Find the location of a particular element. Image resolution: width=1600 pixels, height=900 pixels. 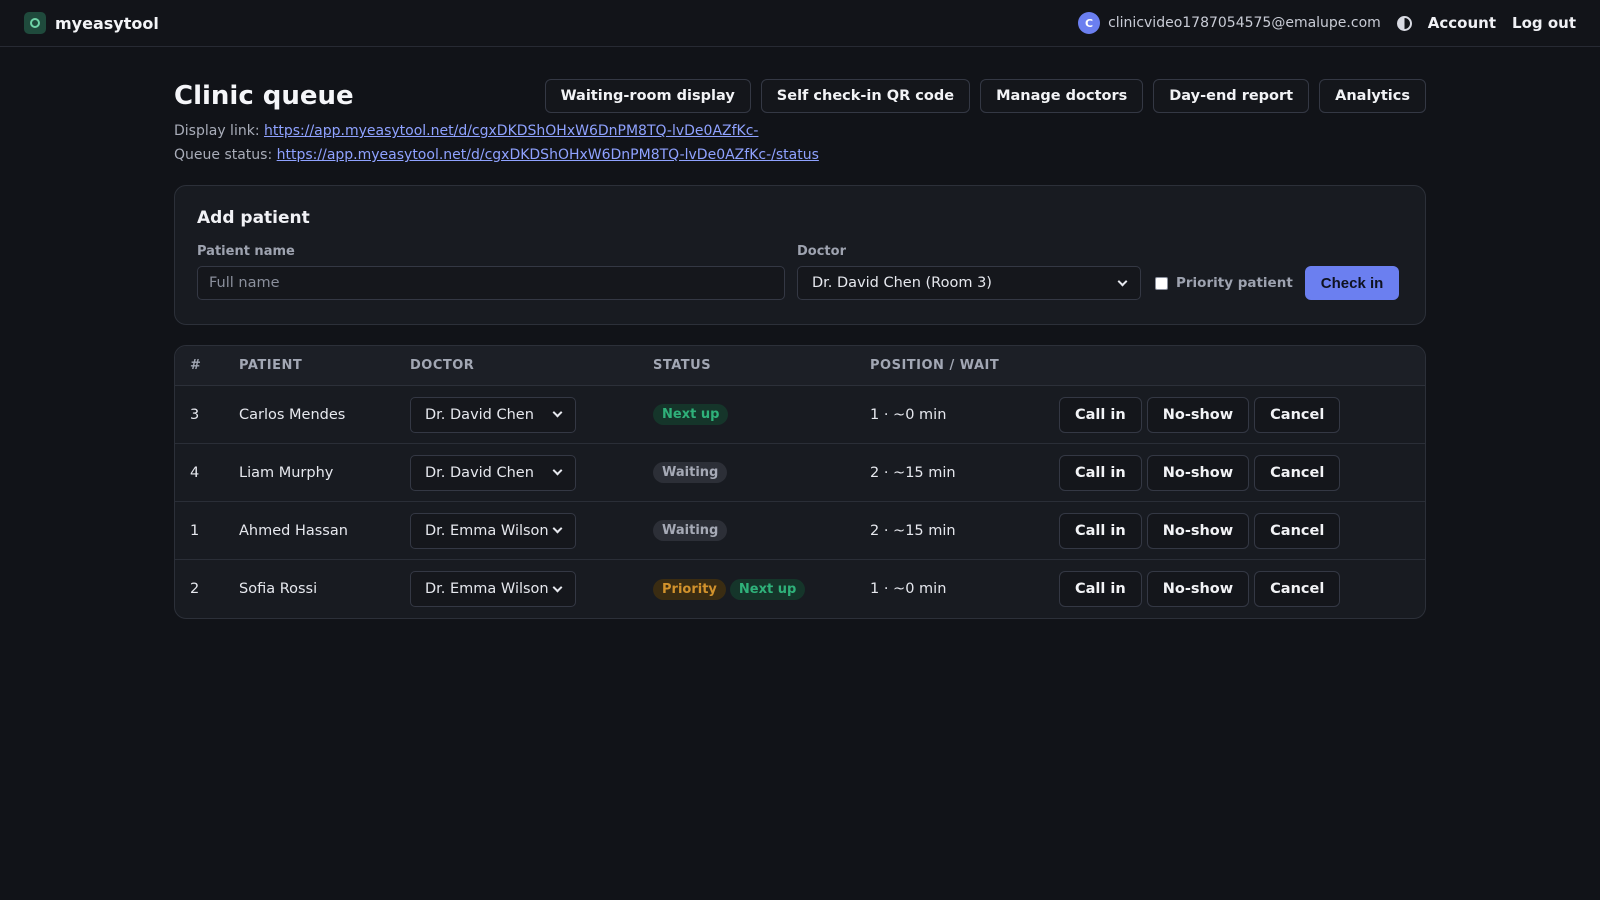

analytics-button: Analytics is located at coordinates (1372, 96).